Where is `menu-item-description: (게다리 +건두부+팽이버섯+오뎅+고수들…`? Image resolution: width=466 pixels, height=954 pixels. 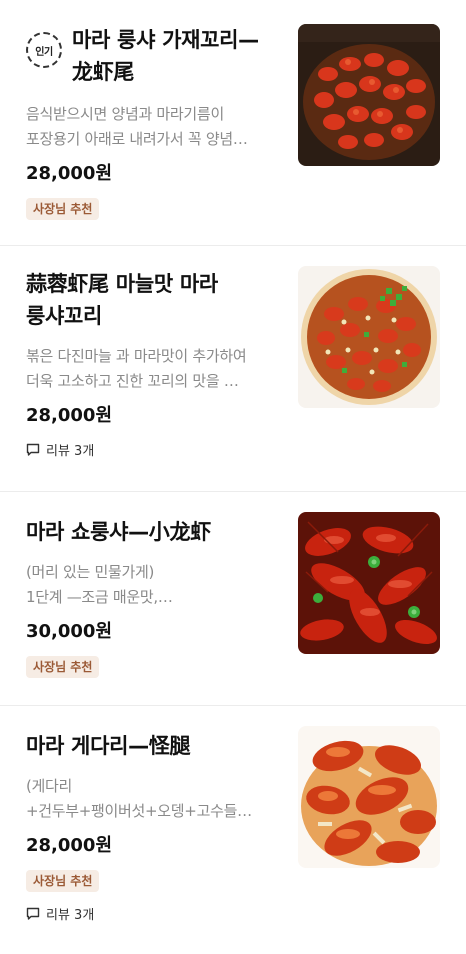 menu-item-description: (게다리 +건두부+팽이버섯+오뎅+고수들… is located at coordinates (155, 799).